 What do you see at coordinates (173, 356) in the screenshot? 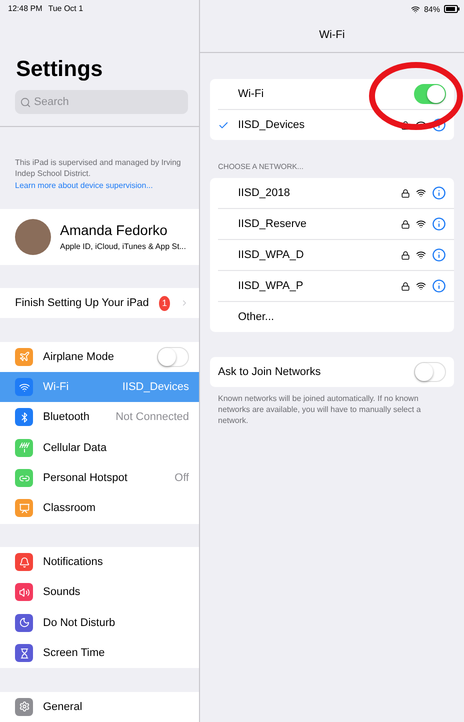
I see `airplane-toggle` at bounding box center [173, 356].